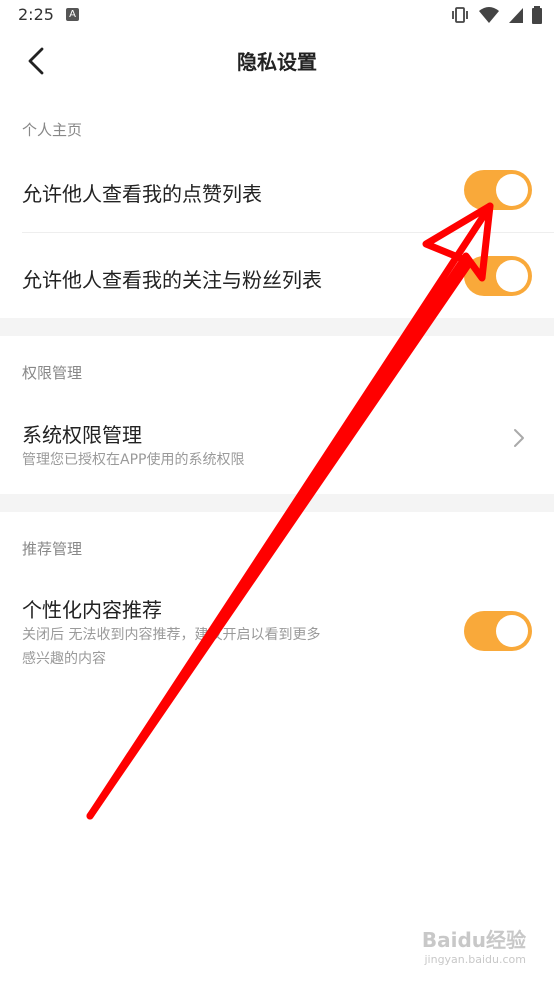  What do you see at coordinates (72, 14) in the screenshot?
I see `notification-a-icon: A` at bounding box center [72, 14].